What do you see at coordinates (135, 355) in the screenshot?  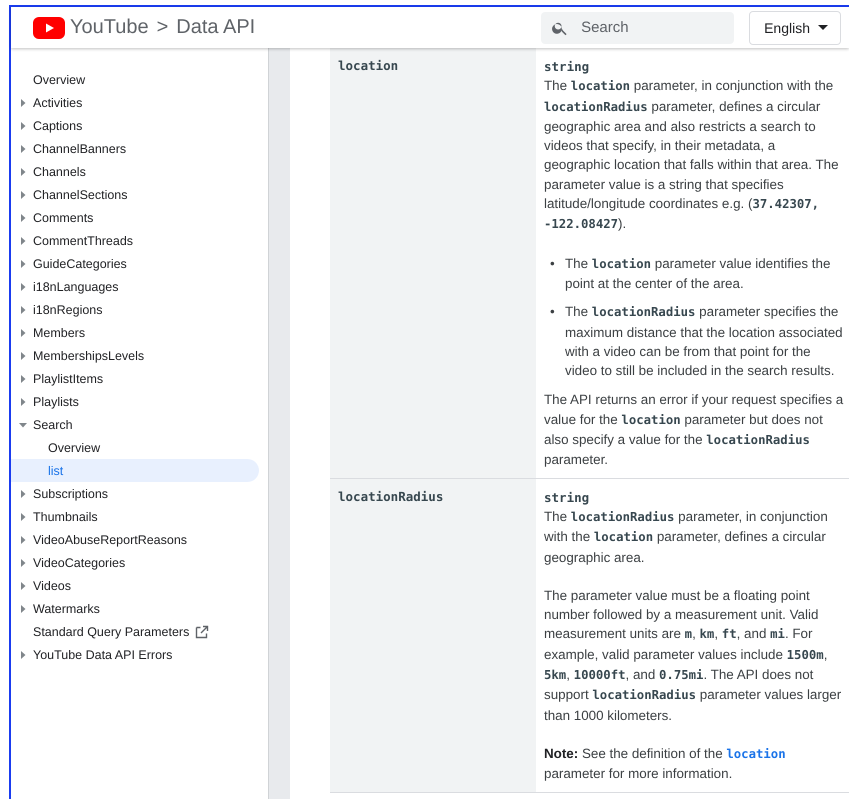 I see `nav-item: MembershipsLevels` at bounding box center [135, 355].